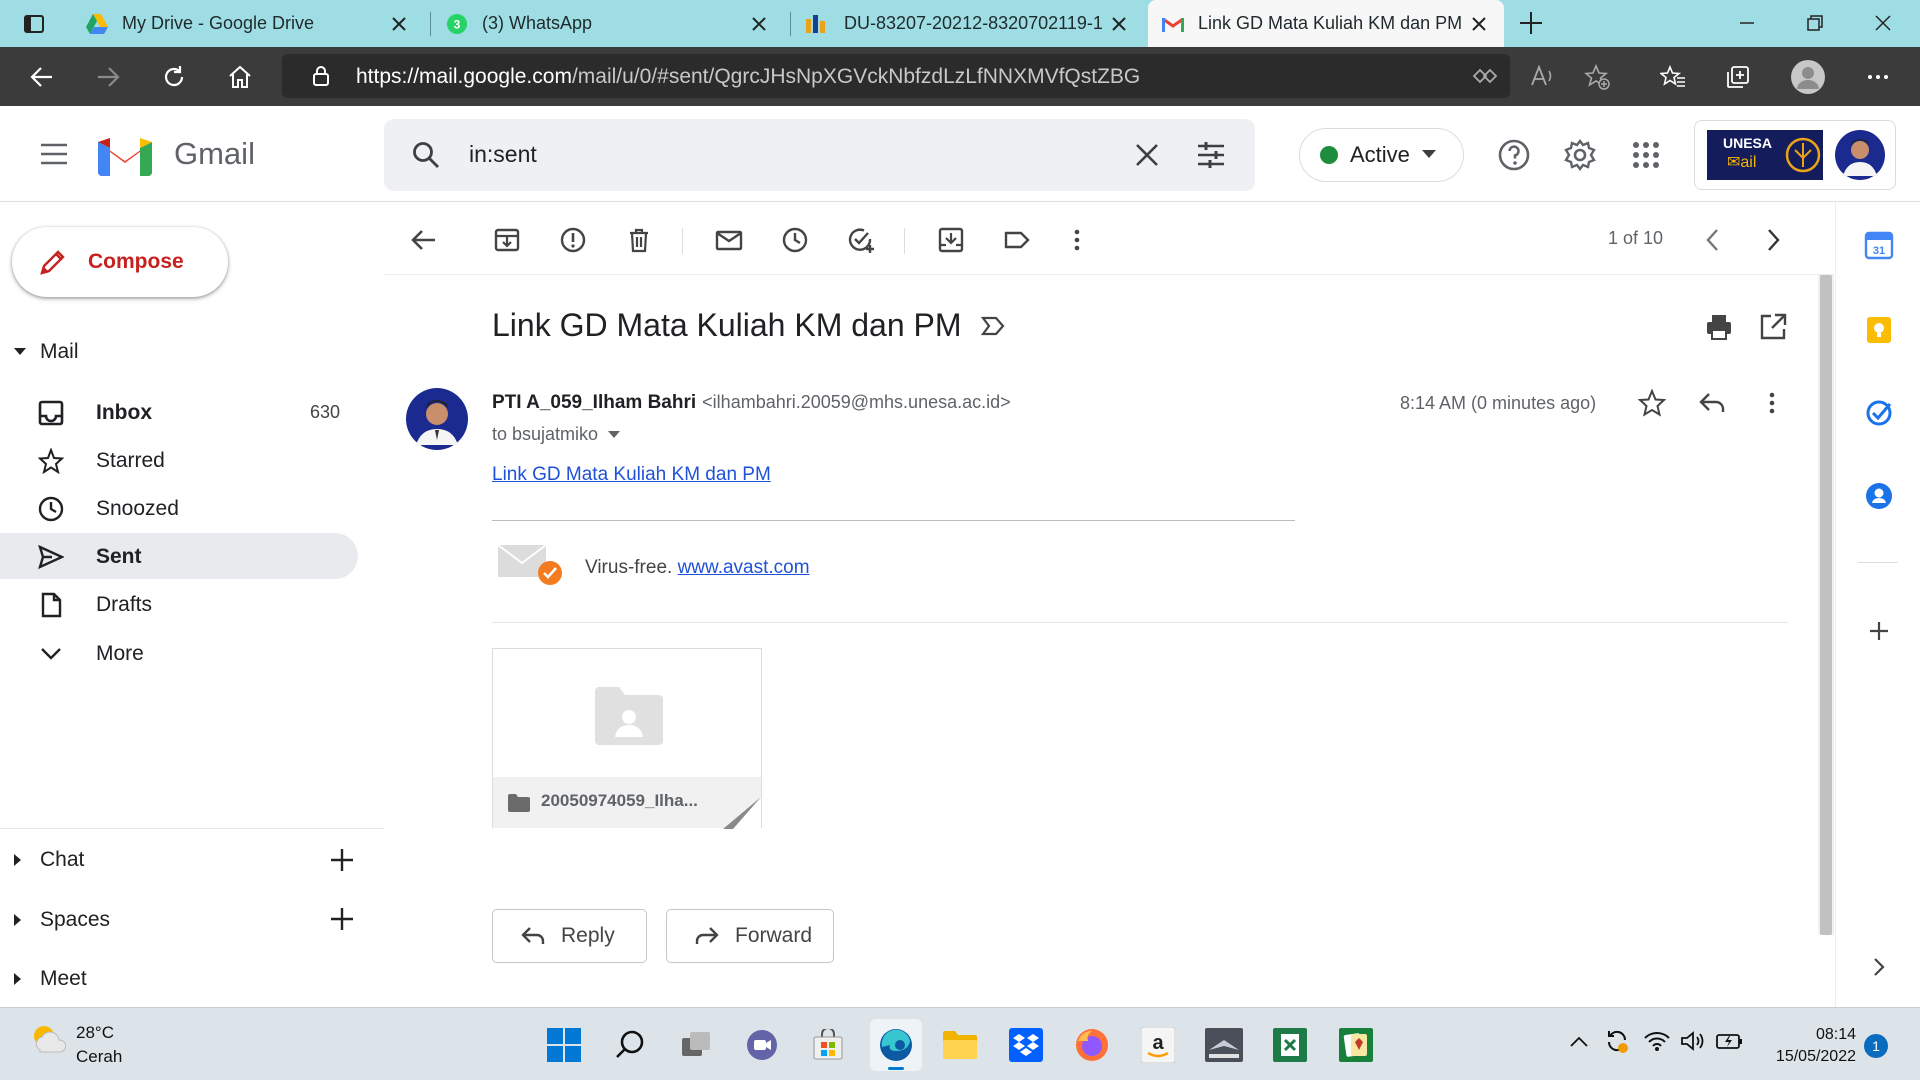  I want to click on reply-button: Reply, so click(569, 936).